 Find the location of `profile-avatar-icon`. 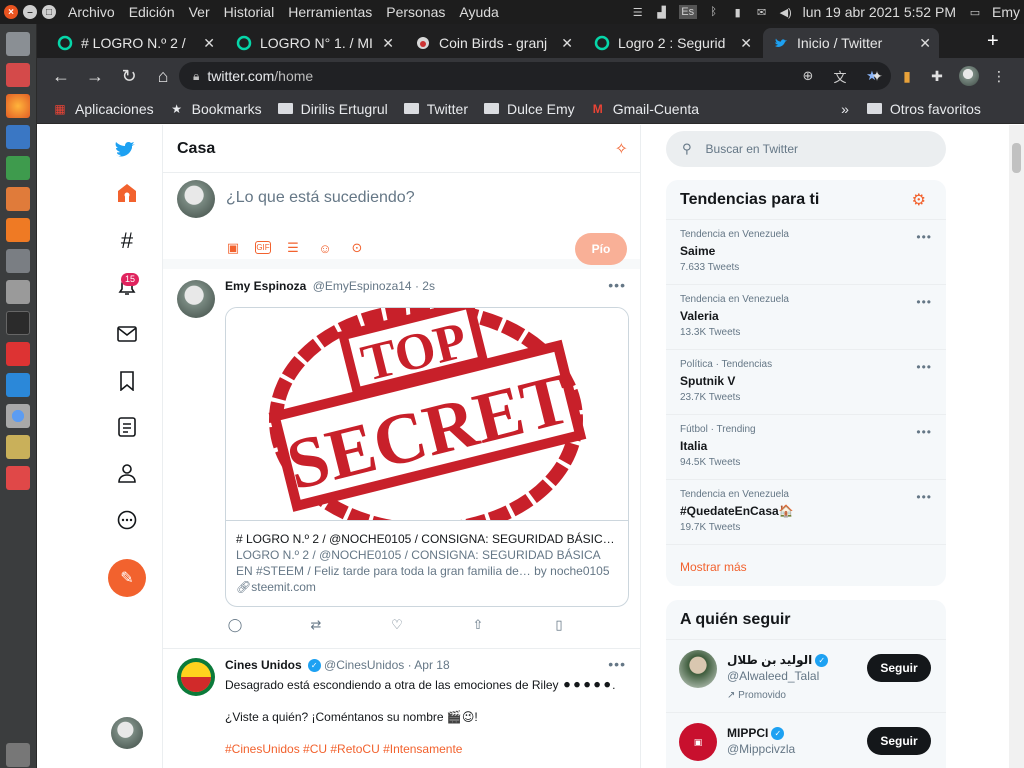

profile-avatar-icon is located at coordinates (969, 76).